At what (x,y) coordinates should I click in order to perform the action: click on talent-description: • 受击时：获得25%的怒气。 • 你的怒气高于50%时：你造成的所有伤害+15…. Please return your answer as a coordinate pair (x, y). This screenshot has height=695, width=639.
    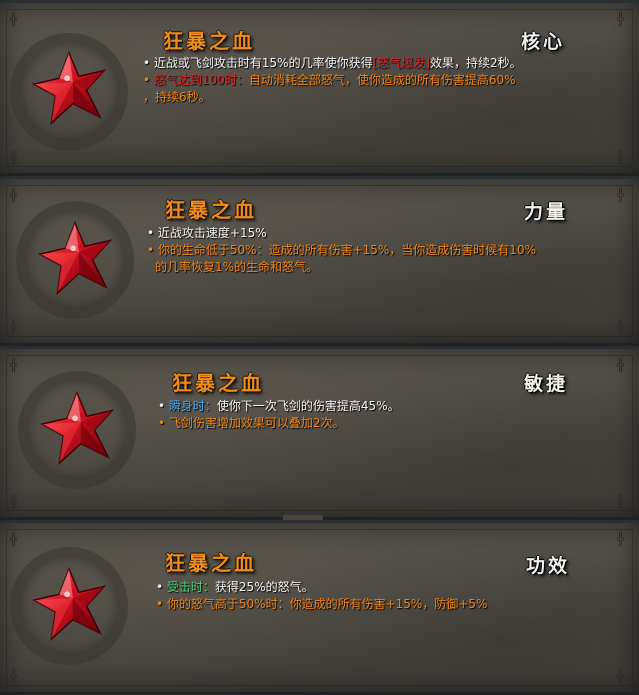
    Looking at the image, I should click on (321, 596).